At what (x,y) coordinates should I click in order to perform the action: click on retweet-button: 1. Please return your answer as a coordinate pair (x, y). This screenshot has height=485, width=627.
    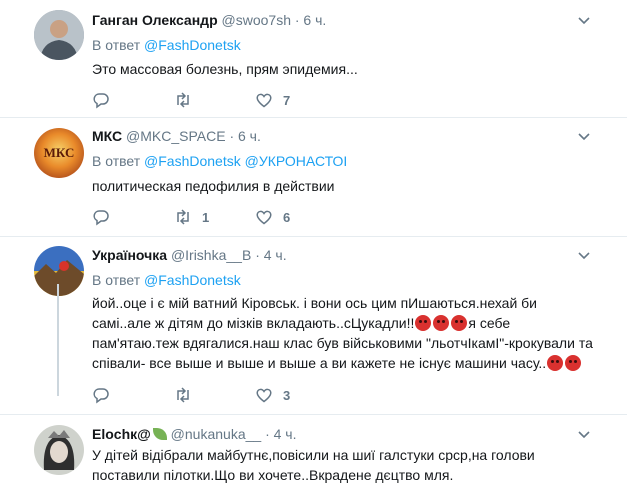
    Looking at the image, I should click on (191, 217).